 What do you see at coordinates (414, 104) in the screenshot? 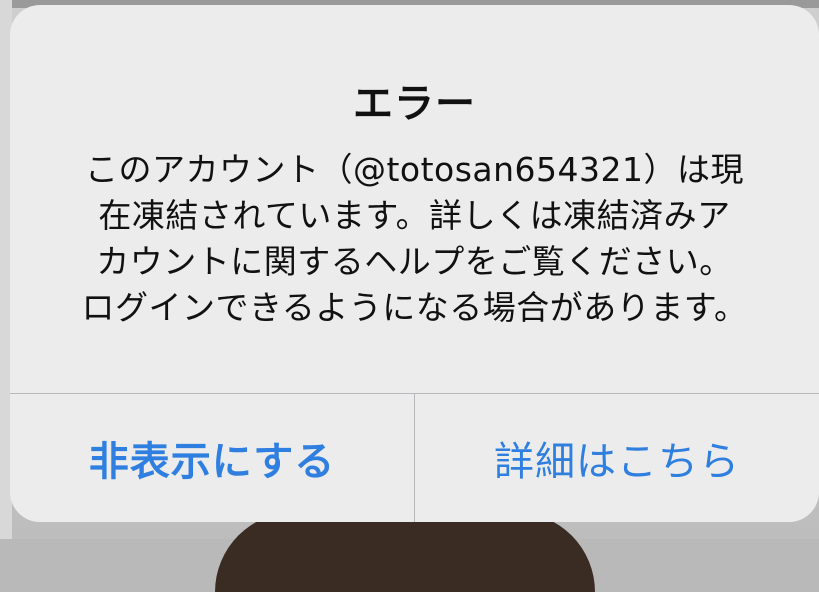
I see `alert-title: エラー` at bounding box center [414, 104].